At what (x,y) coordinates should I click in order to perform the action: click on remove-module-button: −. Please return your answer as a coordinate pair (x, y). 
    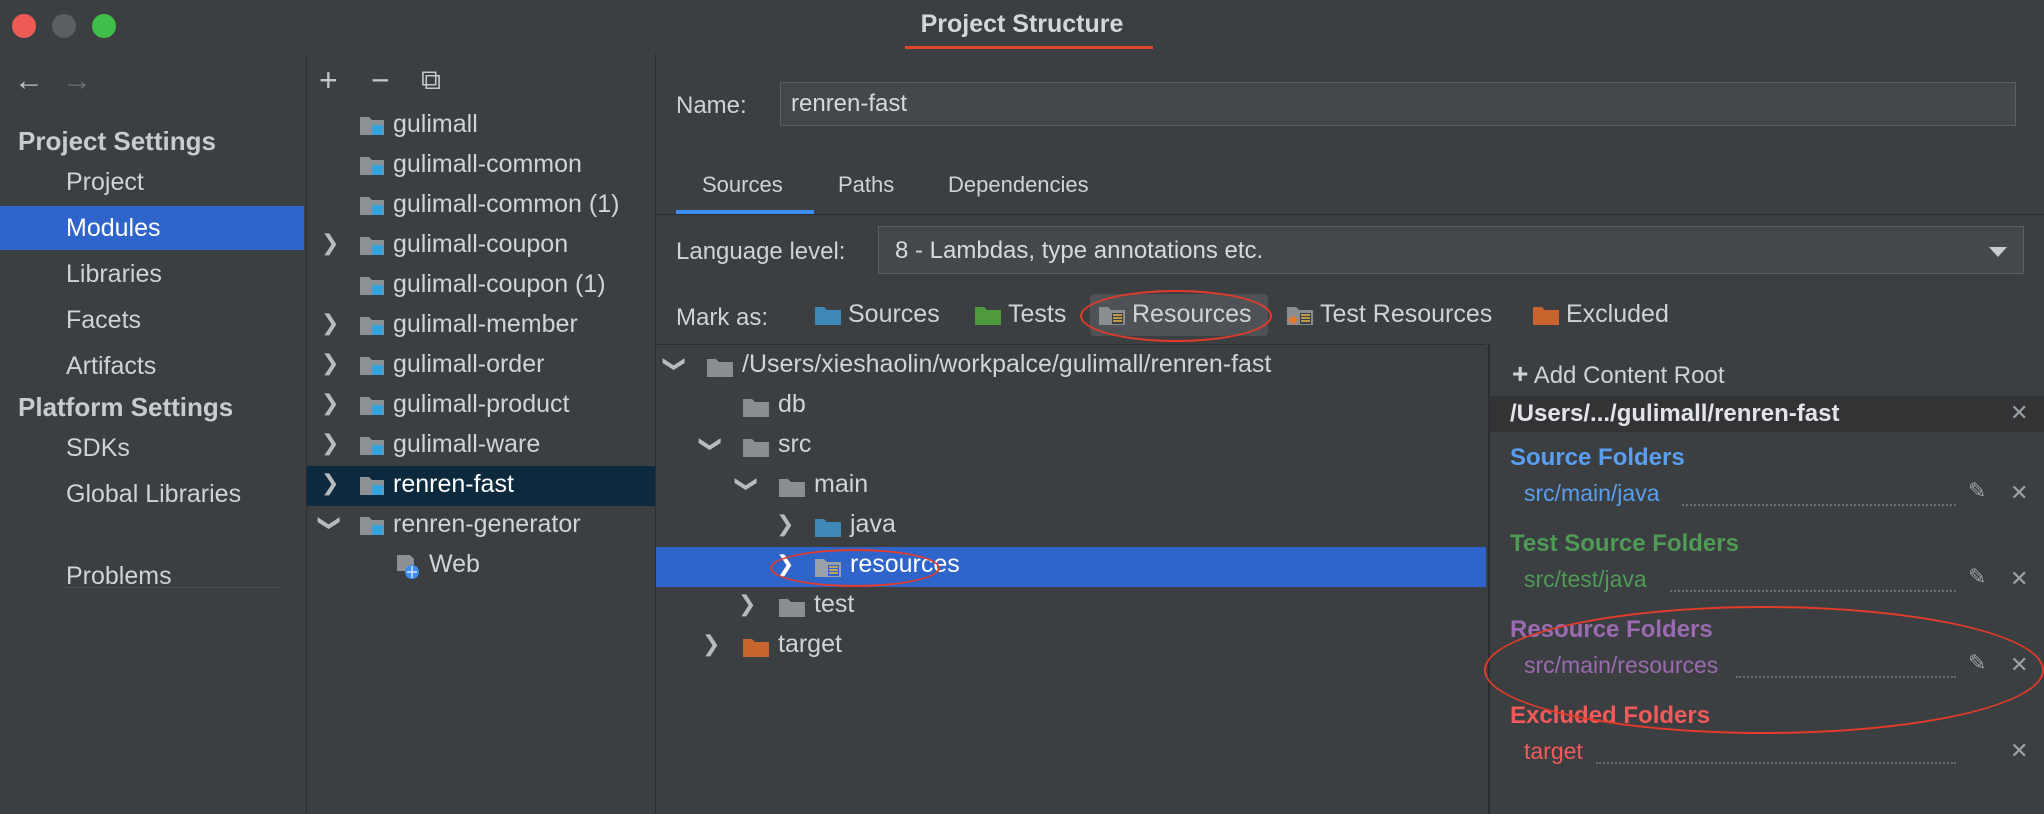
    Looking at the image, I should click on (380, 80).